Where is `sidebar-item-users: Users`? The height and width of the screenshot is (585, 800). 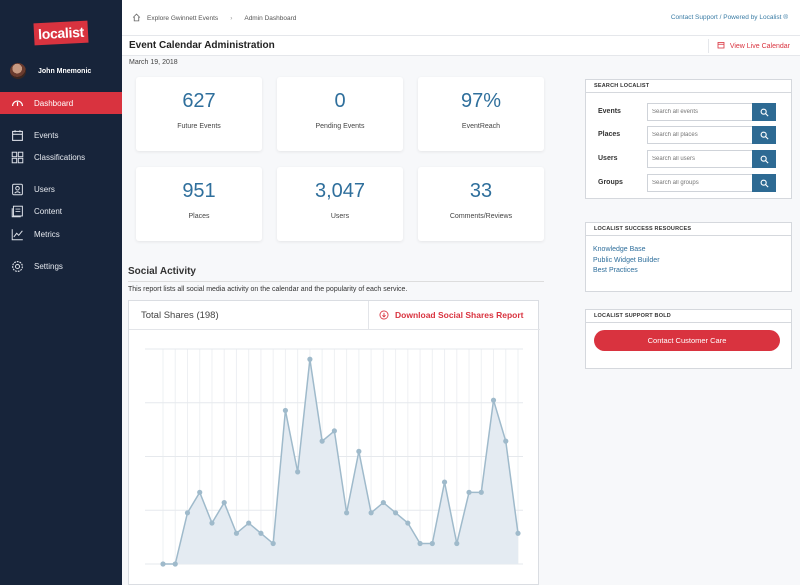 sidebar-item-users: Users is located at coordinates (61, 189).